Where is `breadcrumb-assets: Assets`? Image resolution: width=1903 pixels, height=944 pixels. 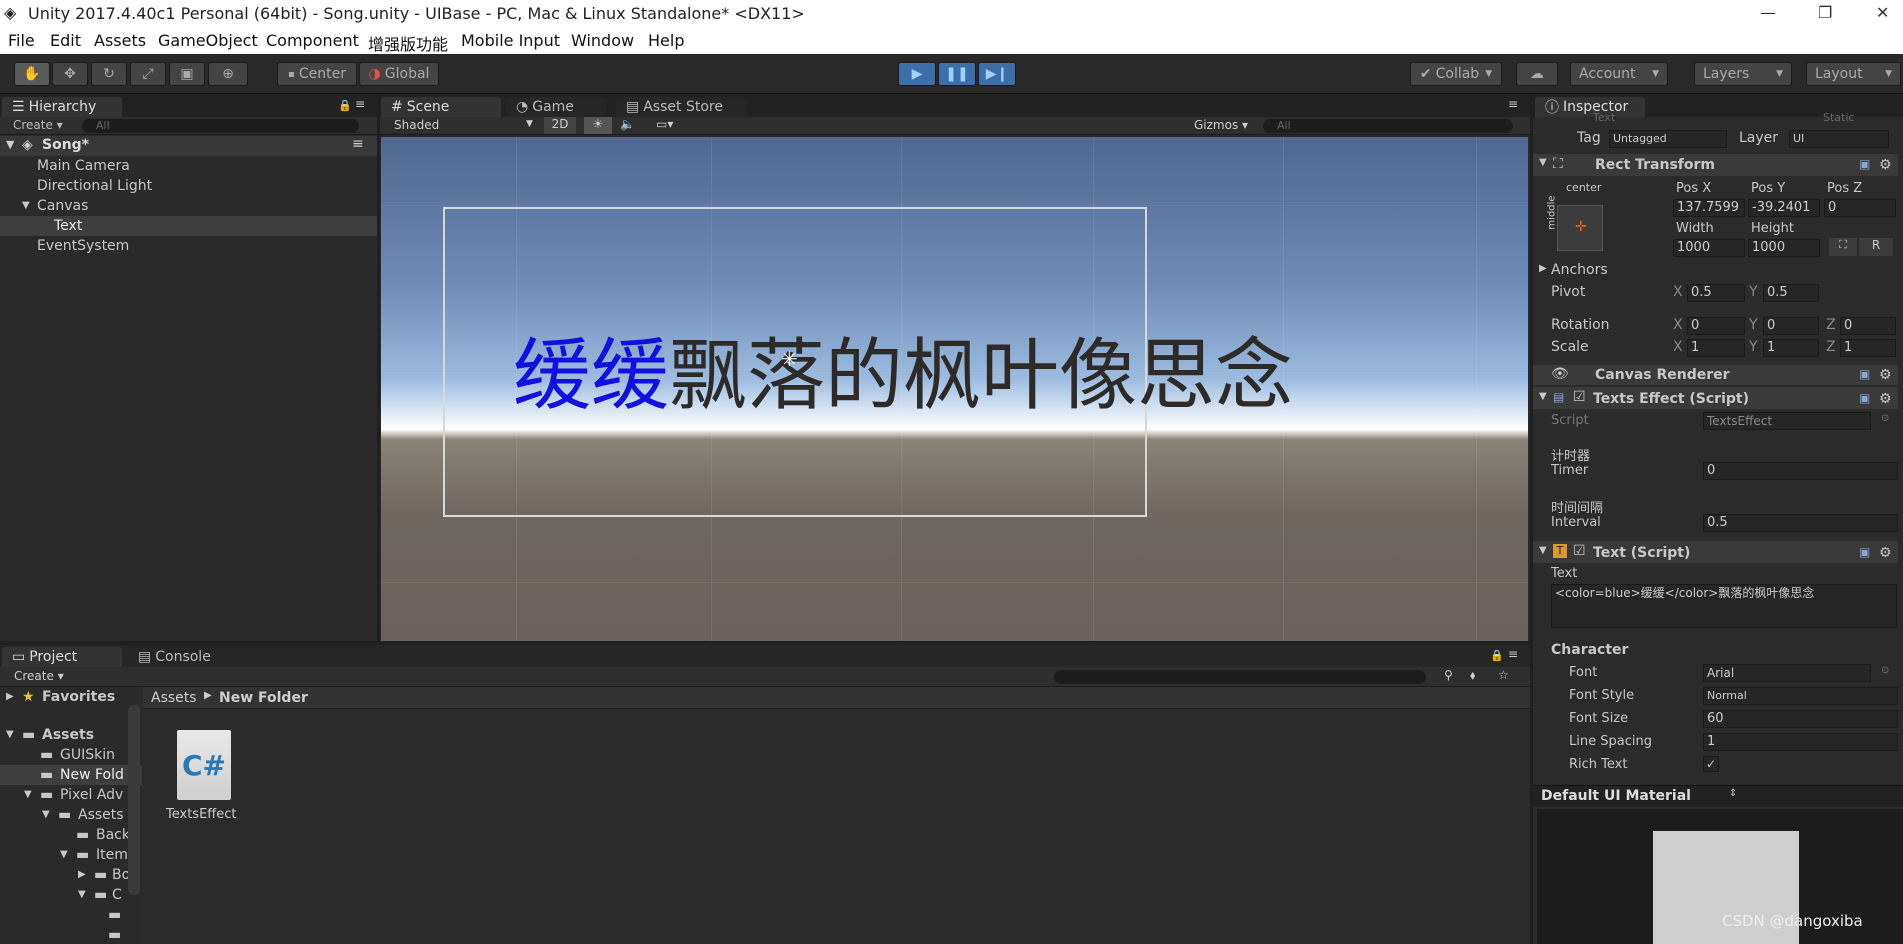 breadcrumb-assets: Assets is located at coordinates (174, 698).